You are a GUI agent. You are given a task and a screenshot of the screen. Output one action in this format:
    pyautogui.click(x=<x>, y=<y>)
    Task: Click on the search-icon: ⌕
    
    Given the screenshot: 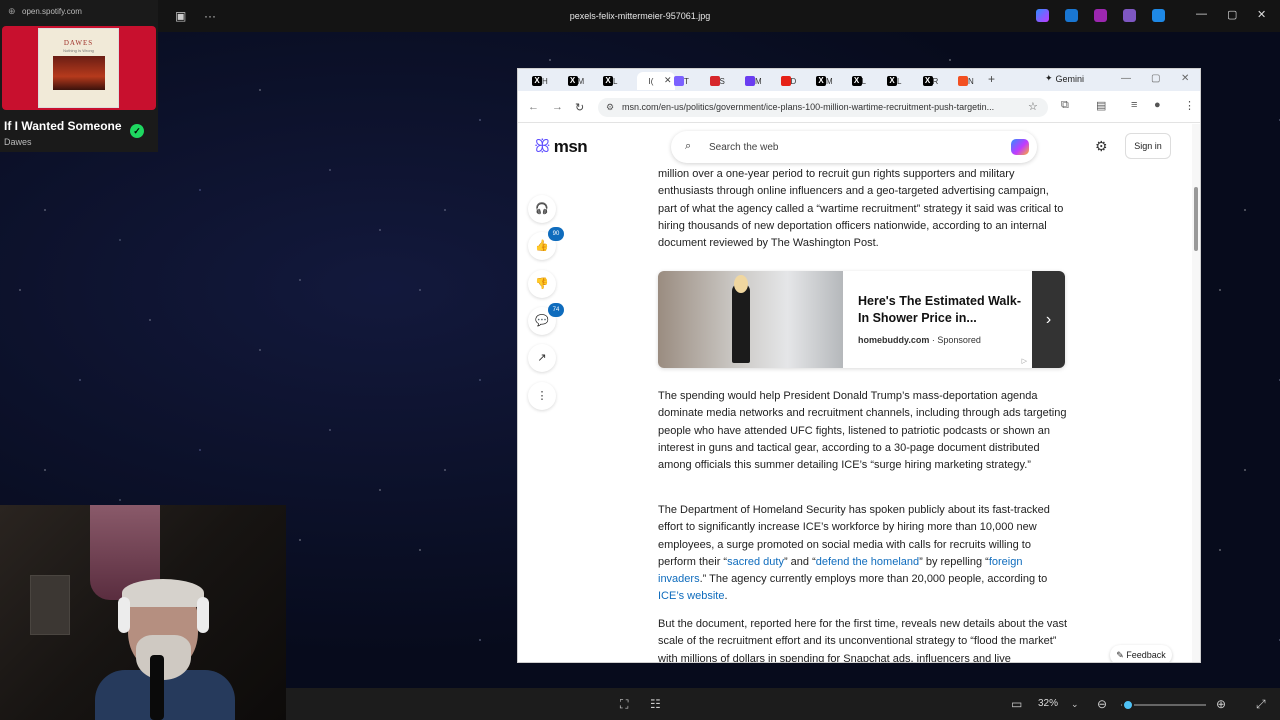 What is the action you would take?
    pyautogui.click(x=688, y=146)
    